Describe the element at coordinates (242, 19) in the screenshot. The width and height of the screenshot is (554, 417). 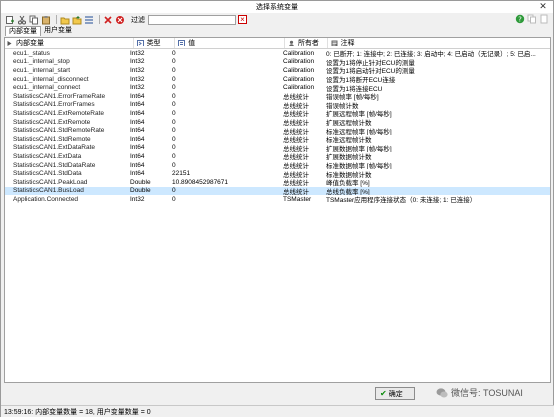
I see `clear-filter-icon: ×` at that location.